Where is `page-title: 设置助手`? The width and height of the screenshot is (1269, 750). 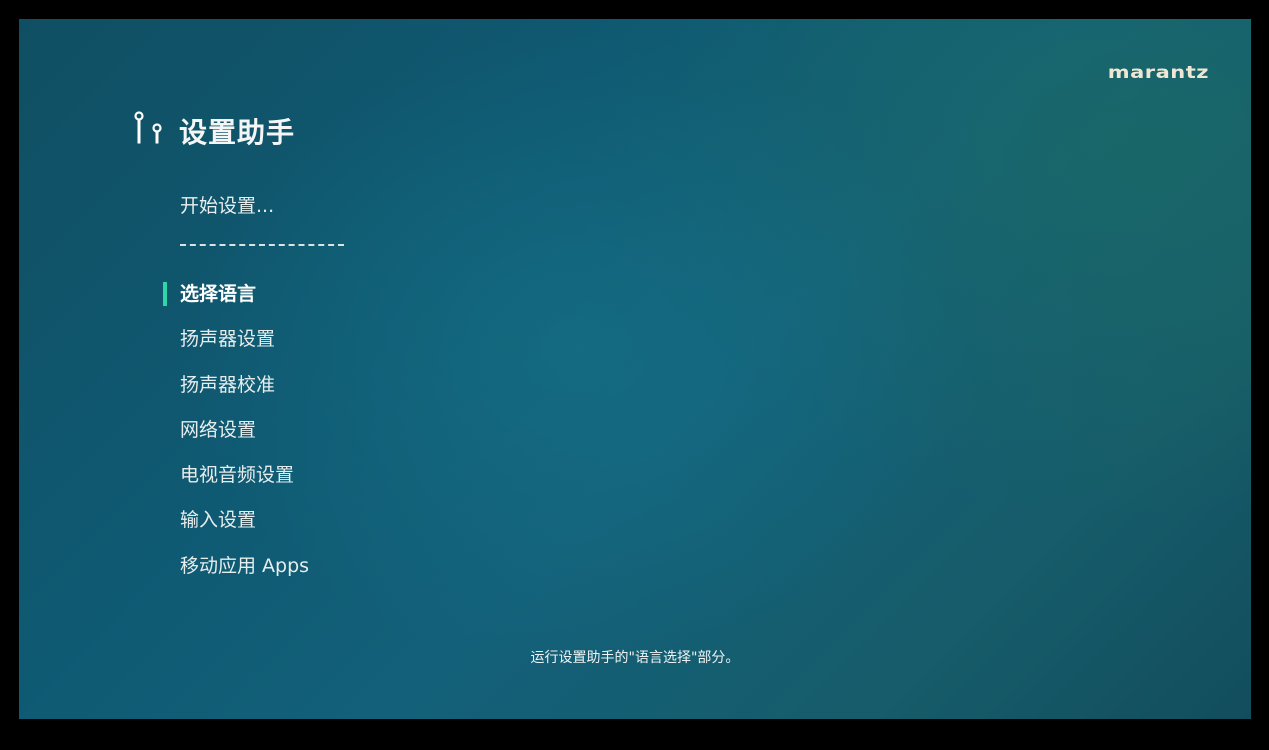
page-title: 设置助手 is located at coordinates (237, 132).